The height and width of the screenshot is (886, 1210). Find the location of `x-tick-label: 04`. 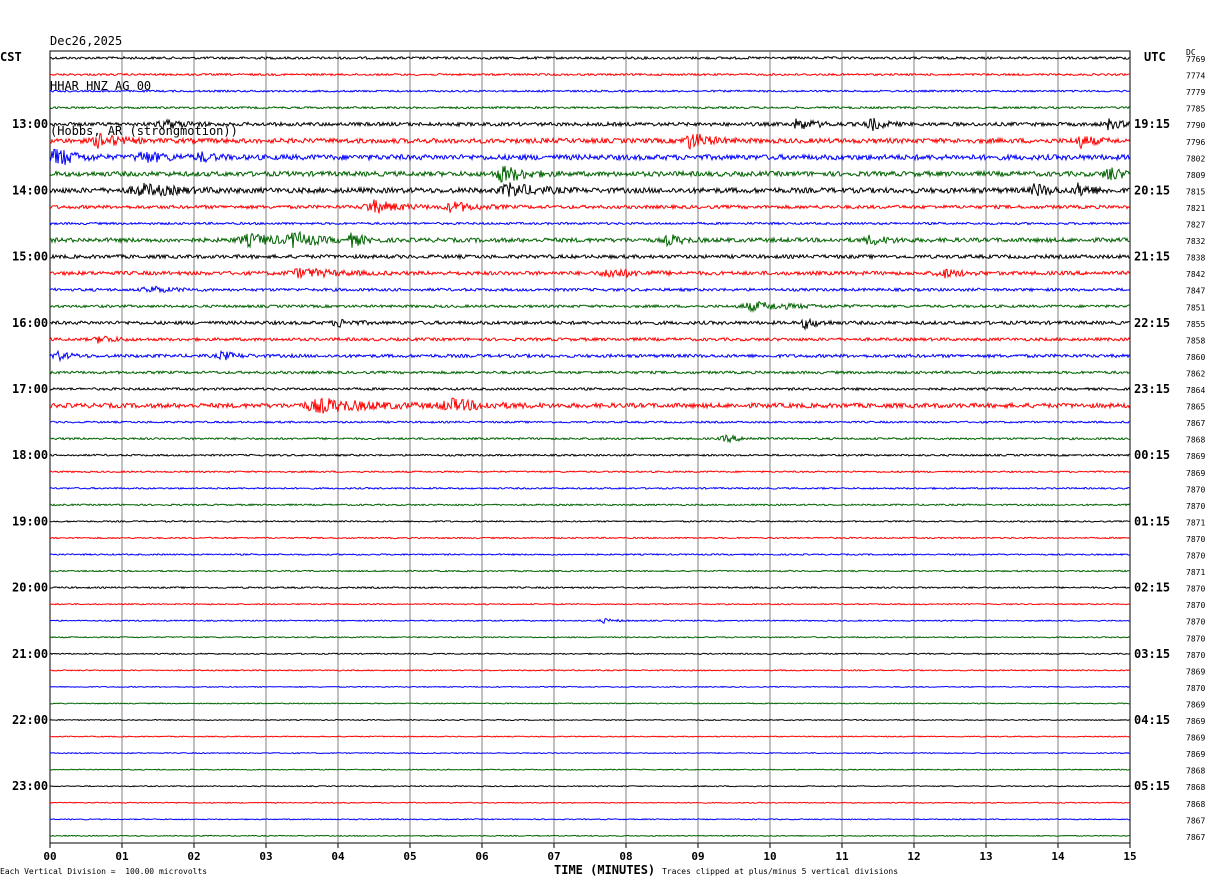

x-tick-label: 04 is located at coordinates (338, 856).